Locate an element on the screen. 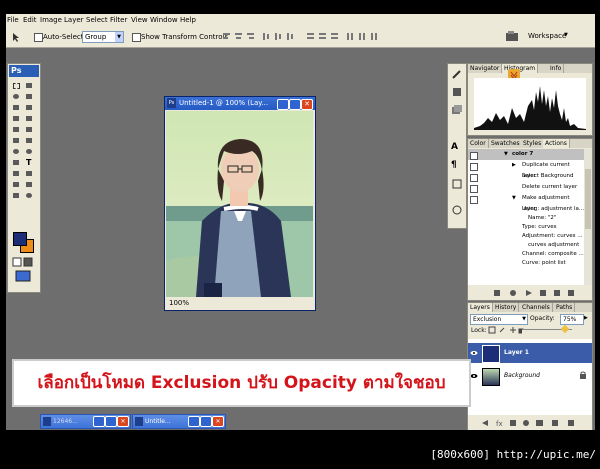 The height and width of the screenshot is (469, 600). lock-icons is located at coordinates (506, 330).